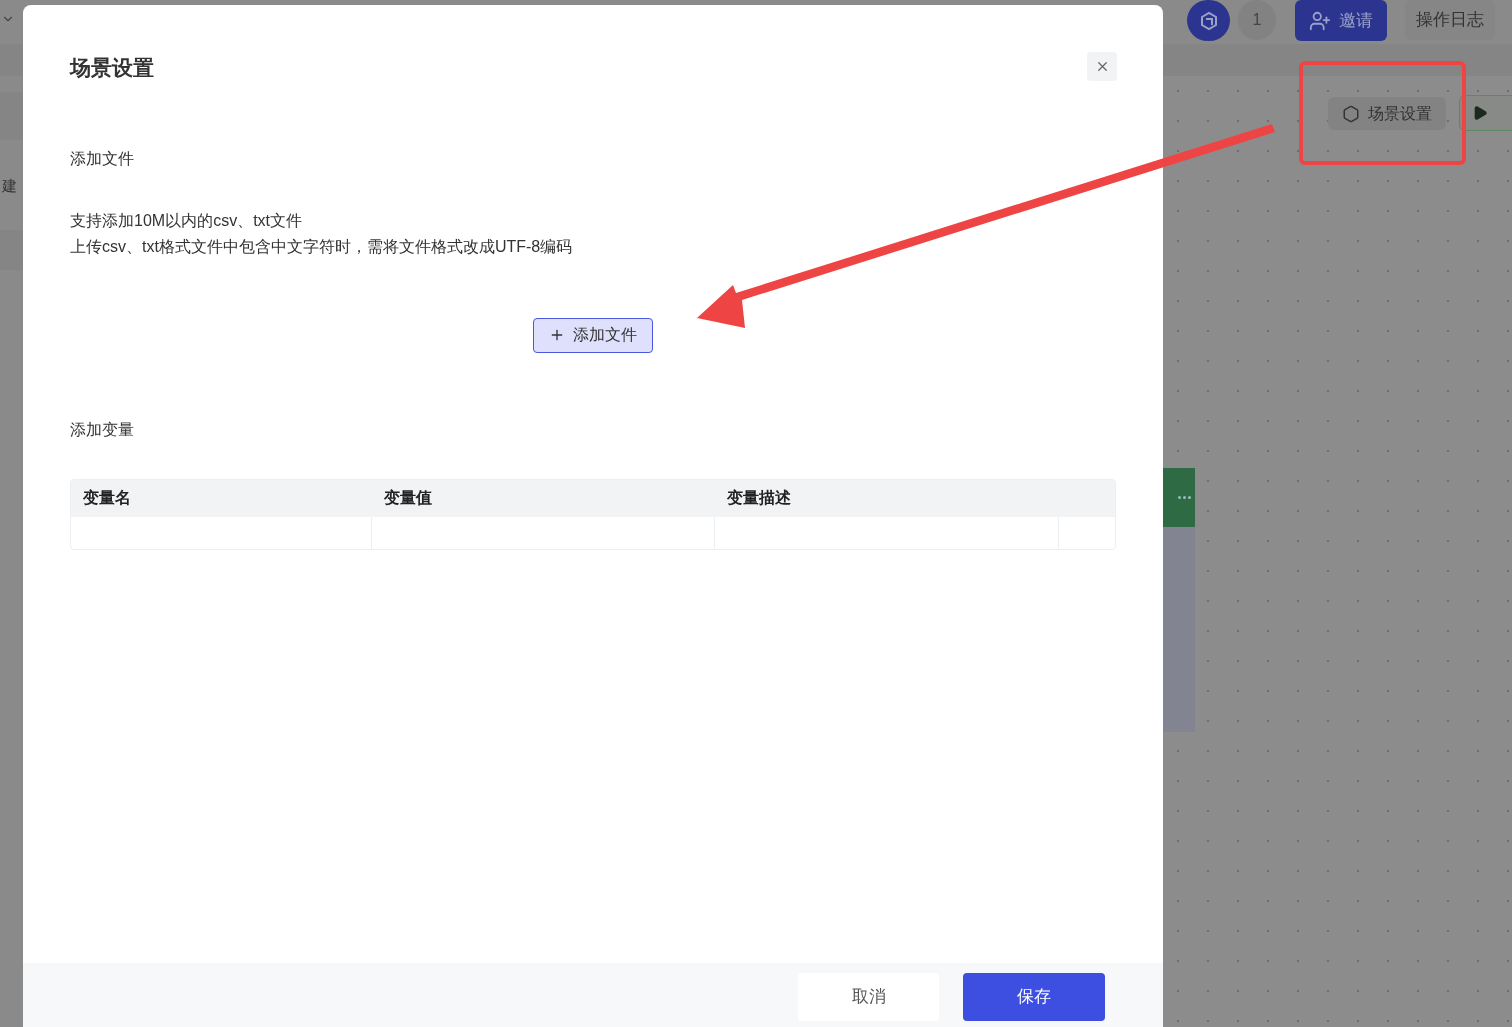  What do you see at coordinates (1351, 113) in the screenshot?
I see `settings-icon` at bounding box center [1351, 113].